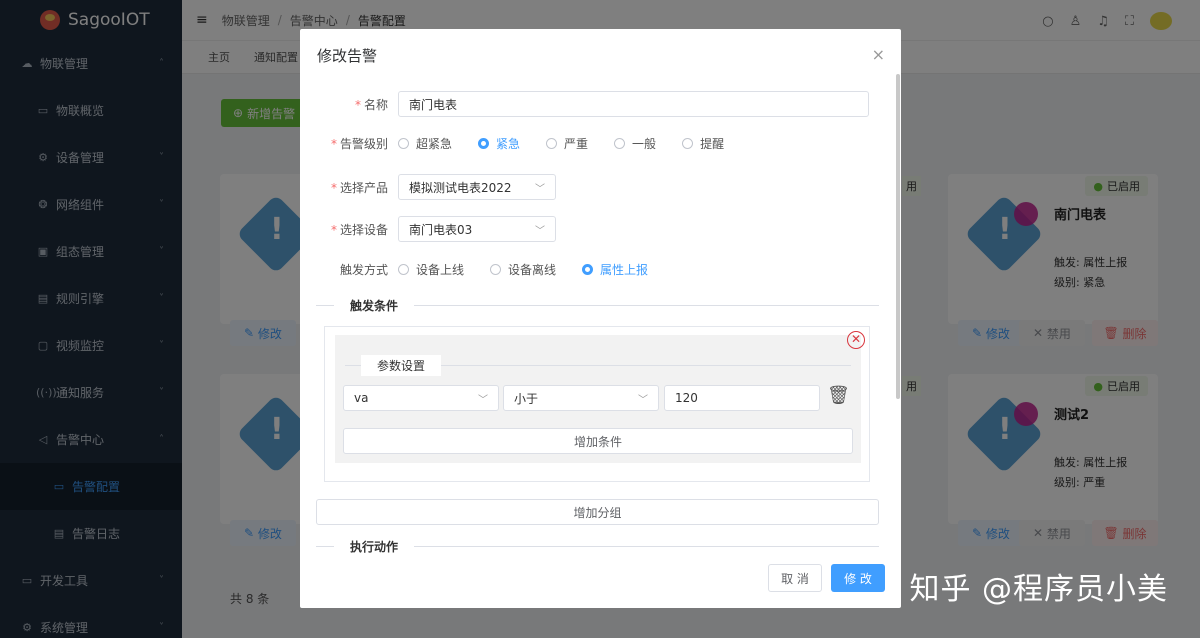  What do you see at coordinates (597, 512) in the screenshot?
I see `add-group-button: 增加分组` at bounding box center [597, 512].